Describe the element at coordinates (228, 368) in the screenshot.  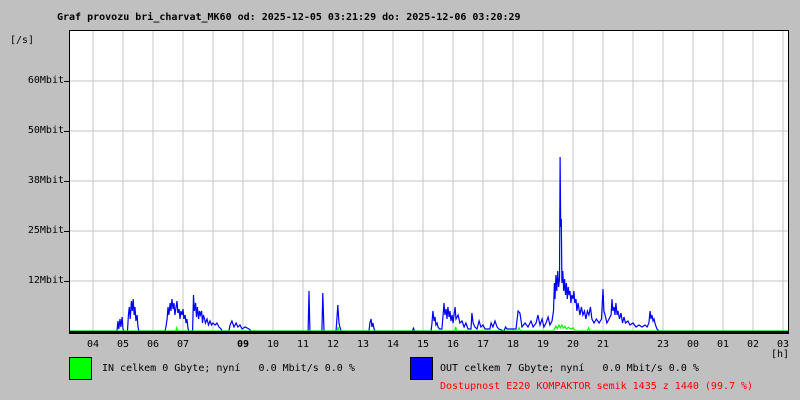
I see `legend-in-label: IN celkem 0 Gbyte; nyní 0.0 Mbit/s 0.0 %` at that location.